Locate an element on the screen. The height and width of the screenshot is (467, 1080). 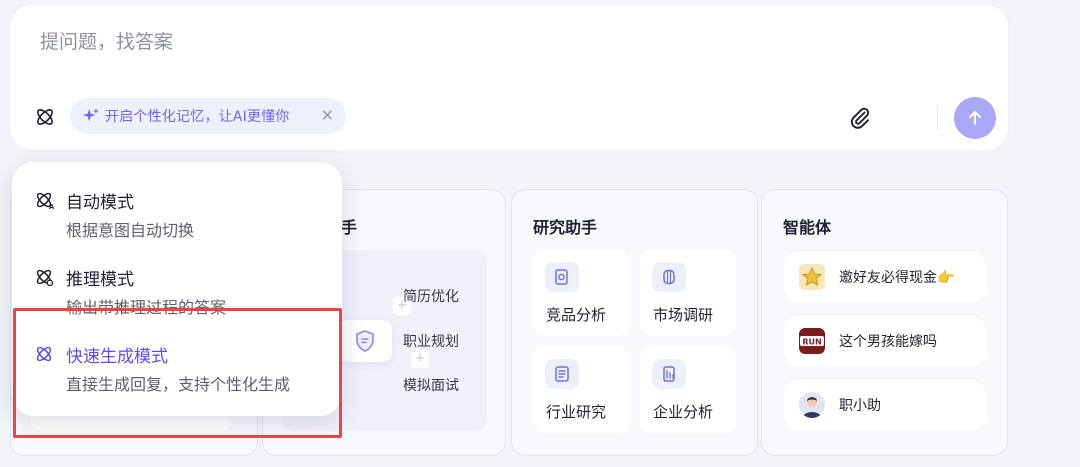
fast-mode-icon is located at coordinates (44, 354).